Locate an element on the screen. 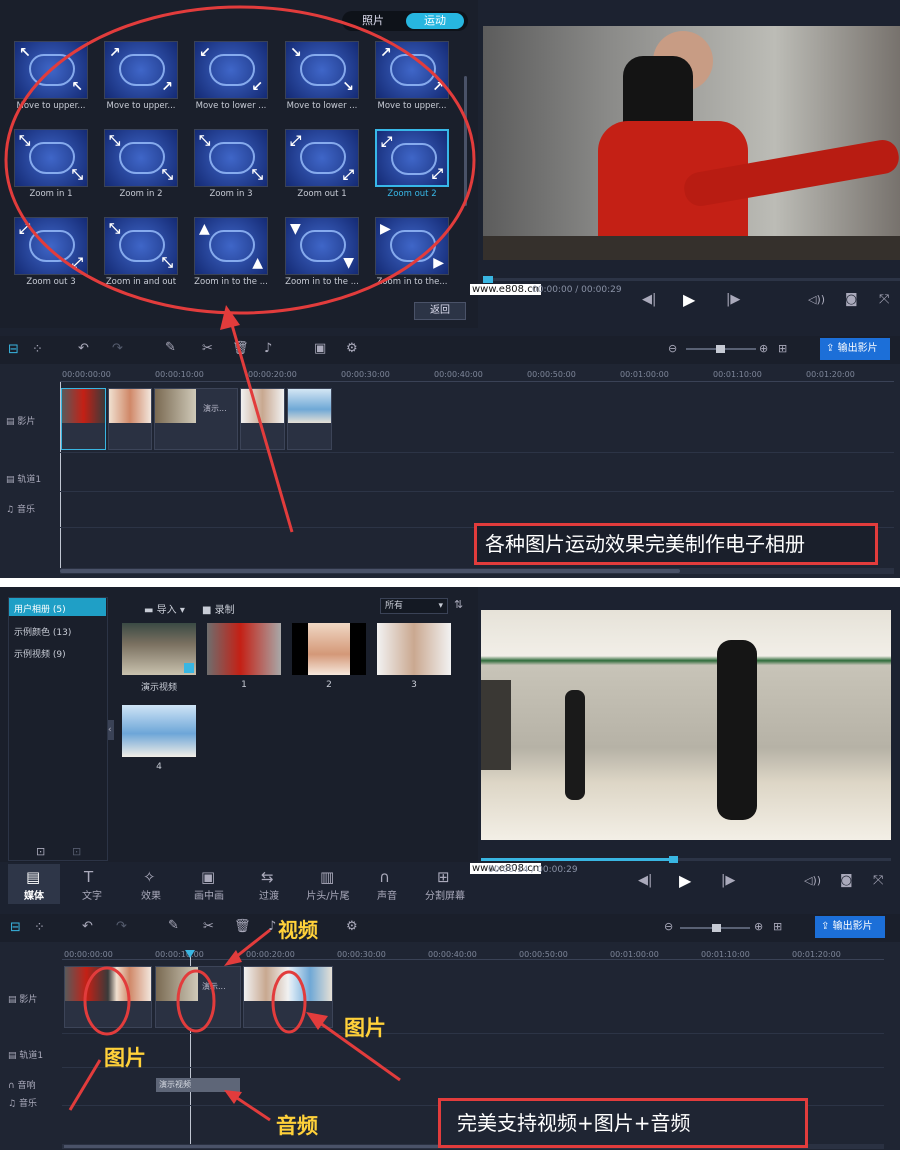 The height and width of the screenshot is (1150, 900). annotation-overlay is located at coordinates (234, 1025).